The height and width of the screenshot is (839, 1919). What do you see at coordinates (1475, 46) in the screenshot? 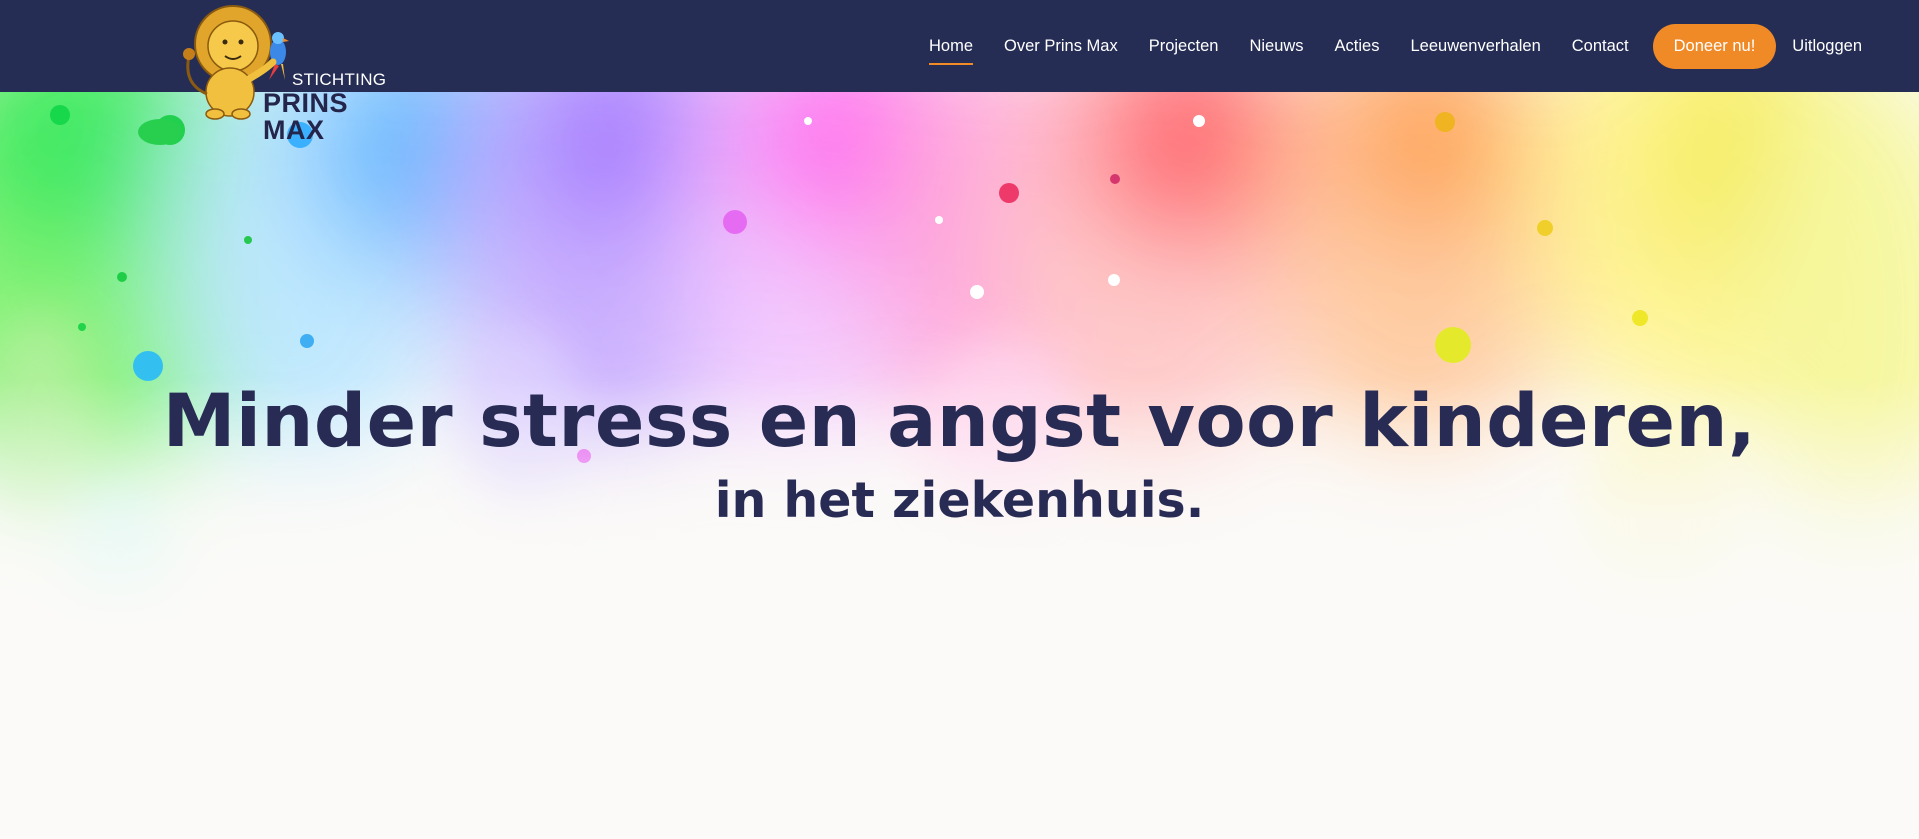
I see `nav-item-leeuwenverhalen: Leeuwenverhalen` at bounding box center [1475, 46].